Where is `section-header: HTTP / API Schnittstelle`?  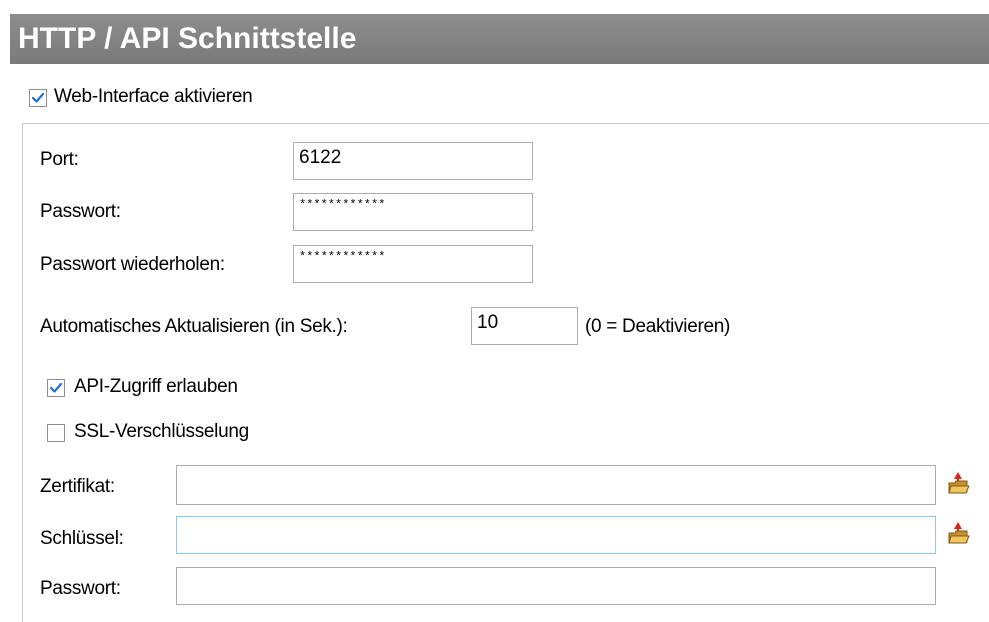 section-header: HTTP / API Schnittstelle is located at coordinates (499, 39).